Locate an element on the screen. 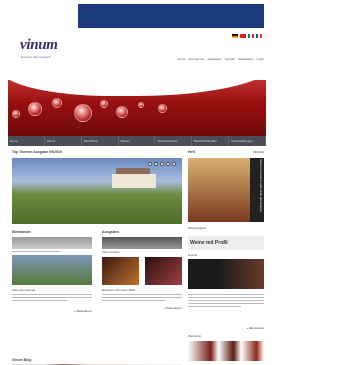 This screenshot has width=340, height=365. slider-dots is located at coordinates (162, 164).